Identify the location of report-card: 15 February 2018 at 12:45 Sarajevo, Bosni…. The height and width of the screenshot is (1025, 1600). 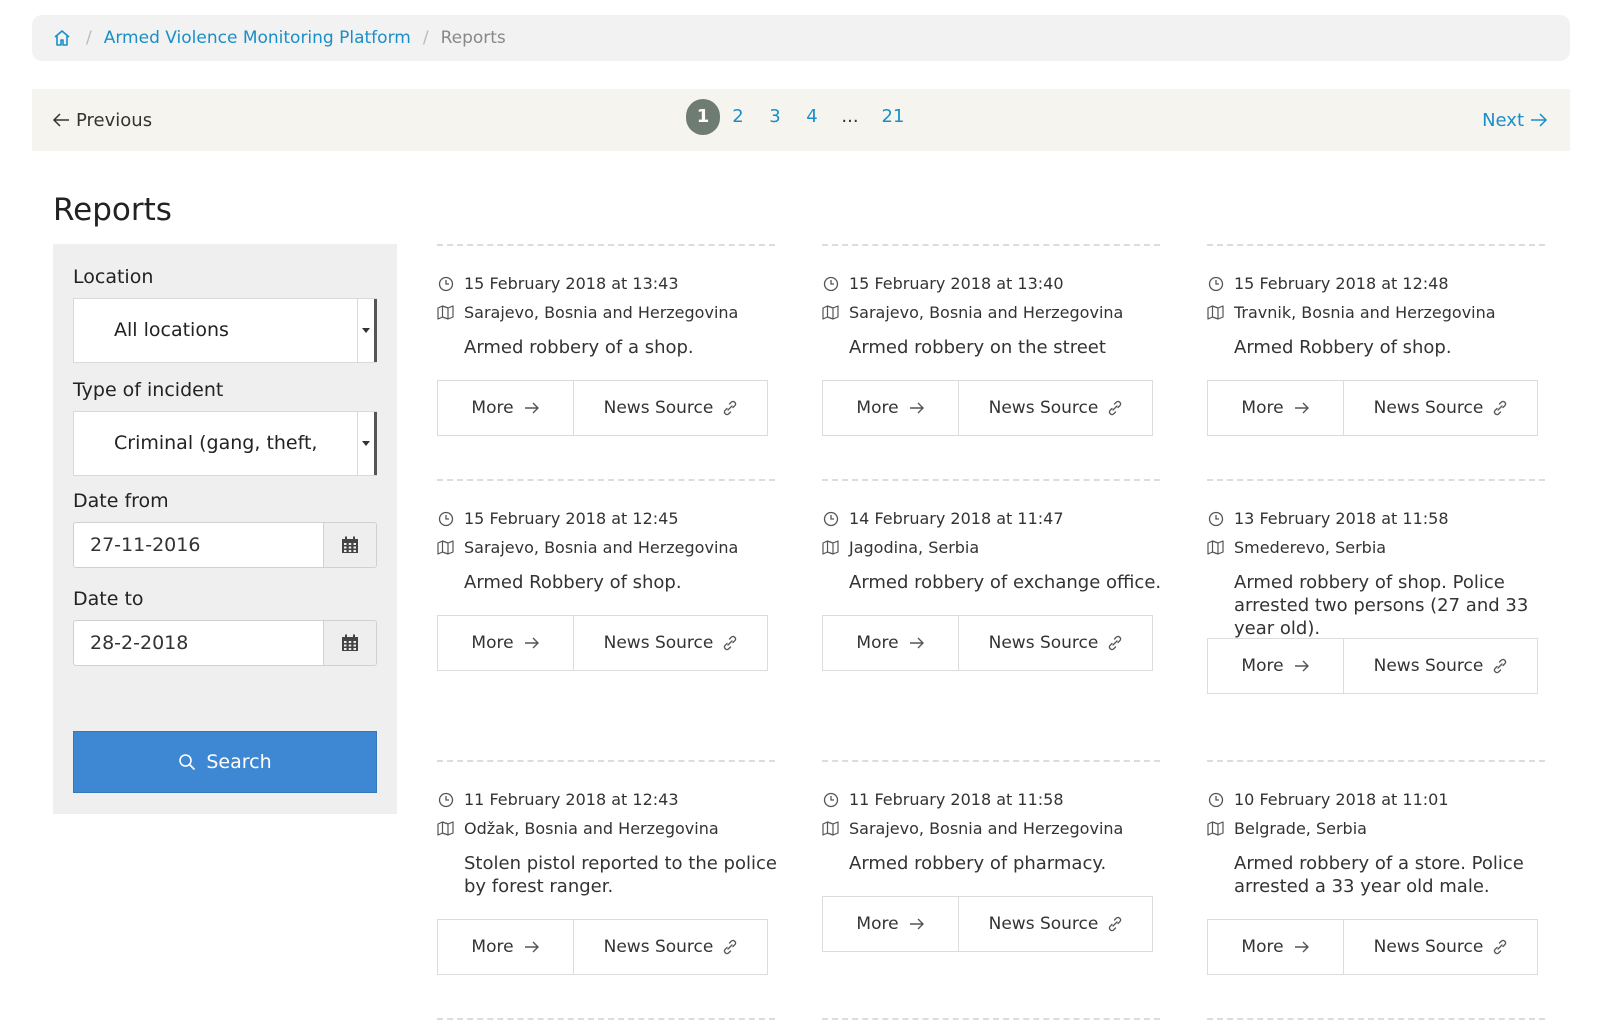
(606, 579).